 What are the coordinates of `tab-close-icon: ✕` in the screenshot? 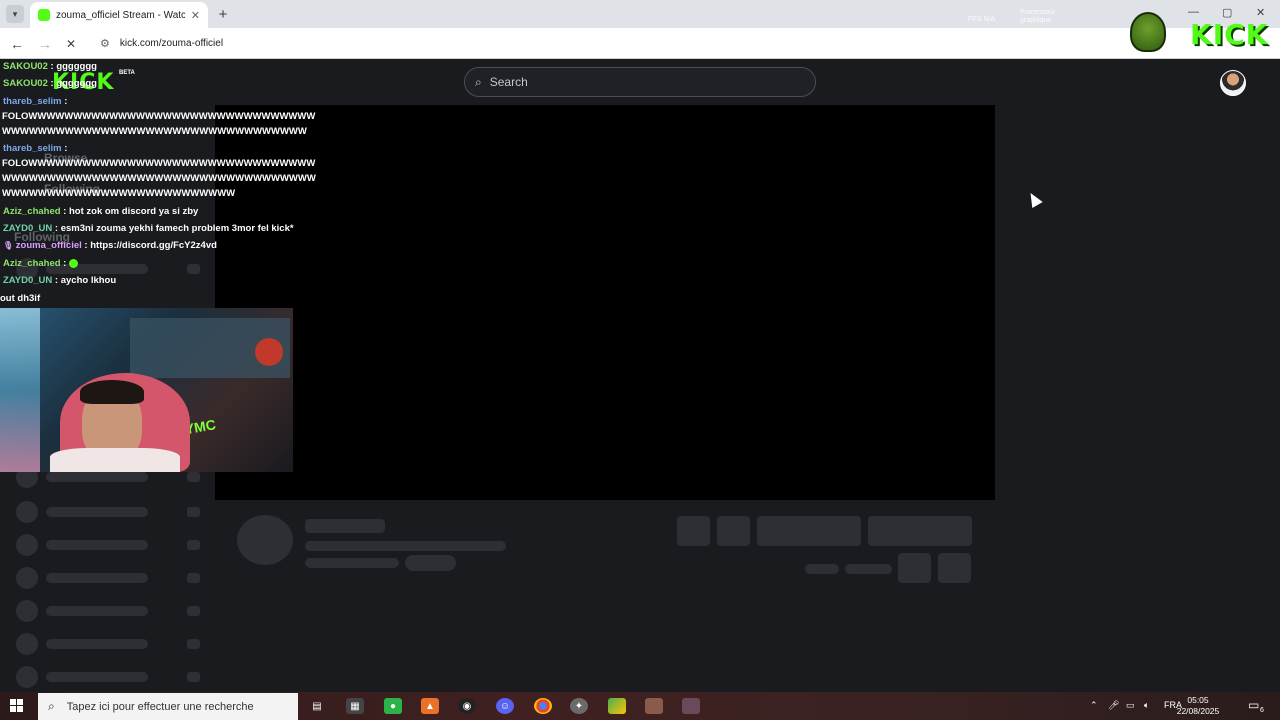 It's located at (195, 15).